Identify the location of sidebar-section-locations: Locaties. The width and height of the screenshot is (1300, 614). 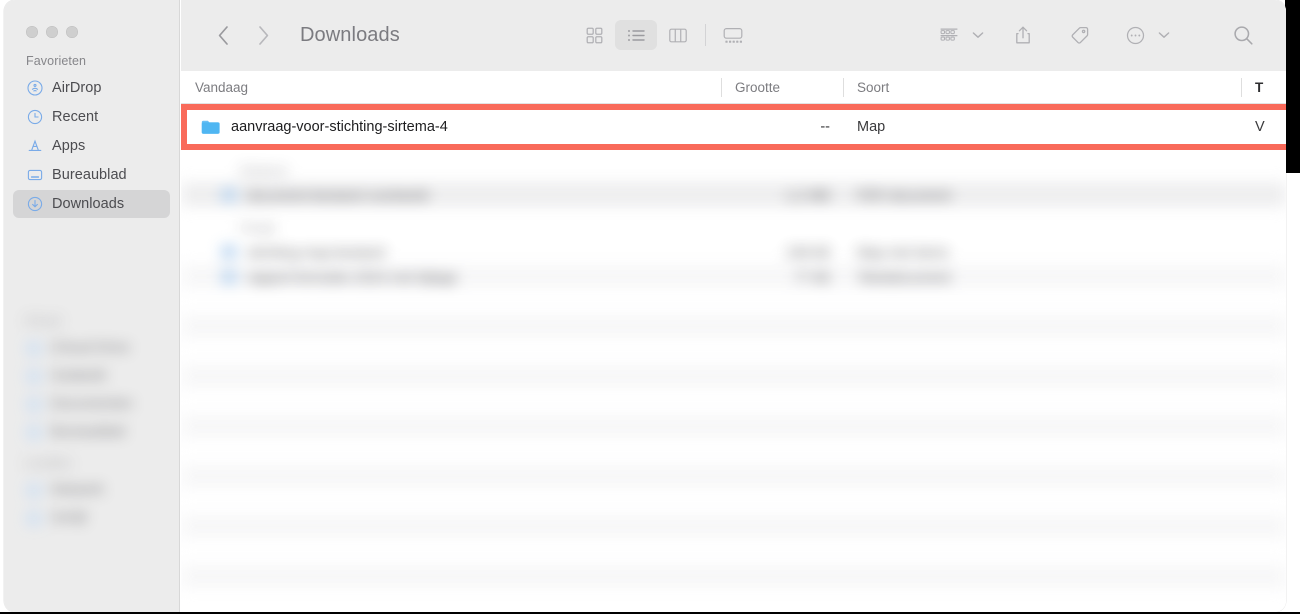
(48, 463).